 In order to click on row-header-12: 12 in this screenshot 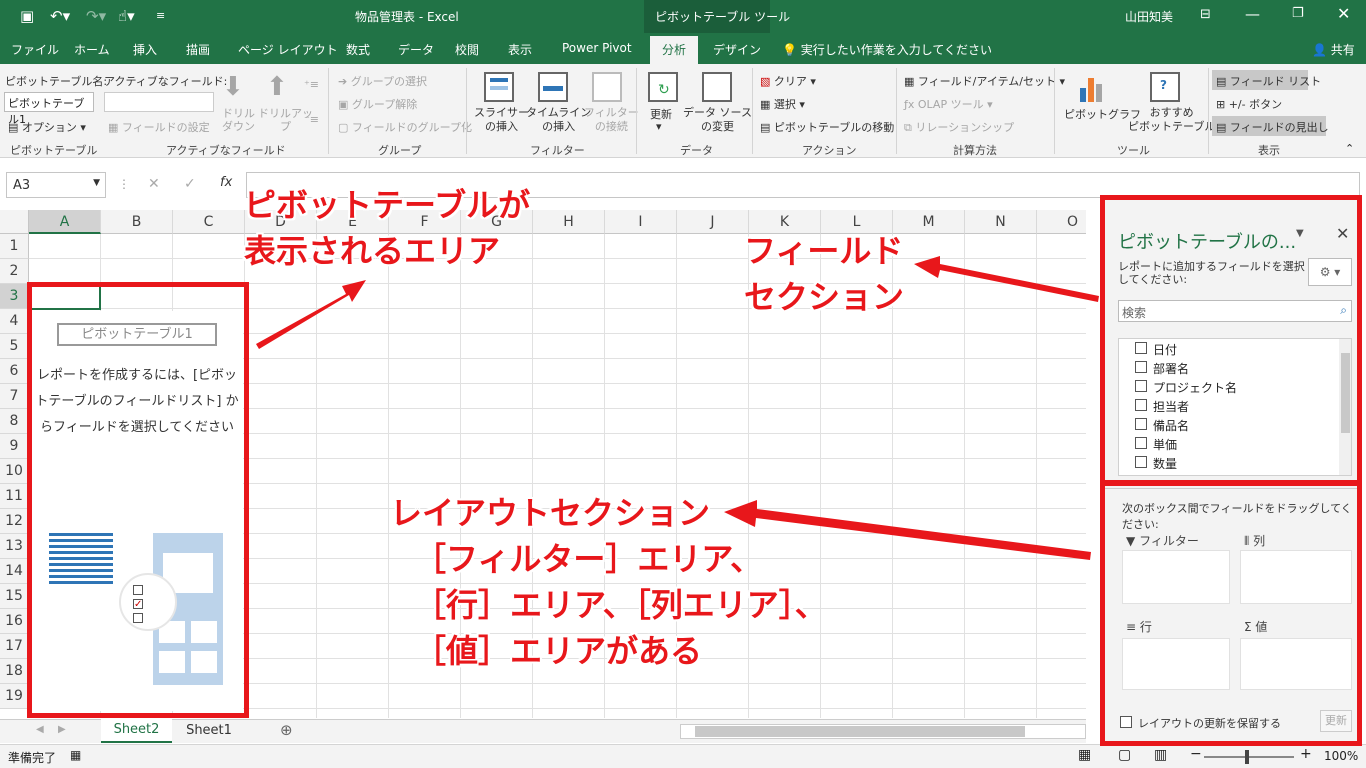, I will do `click(14, 521)`.